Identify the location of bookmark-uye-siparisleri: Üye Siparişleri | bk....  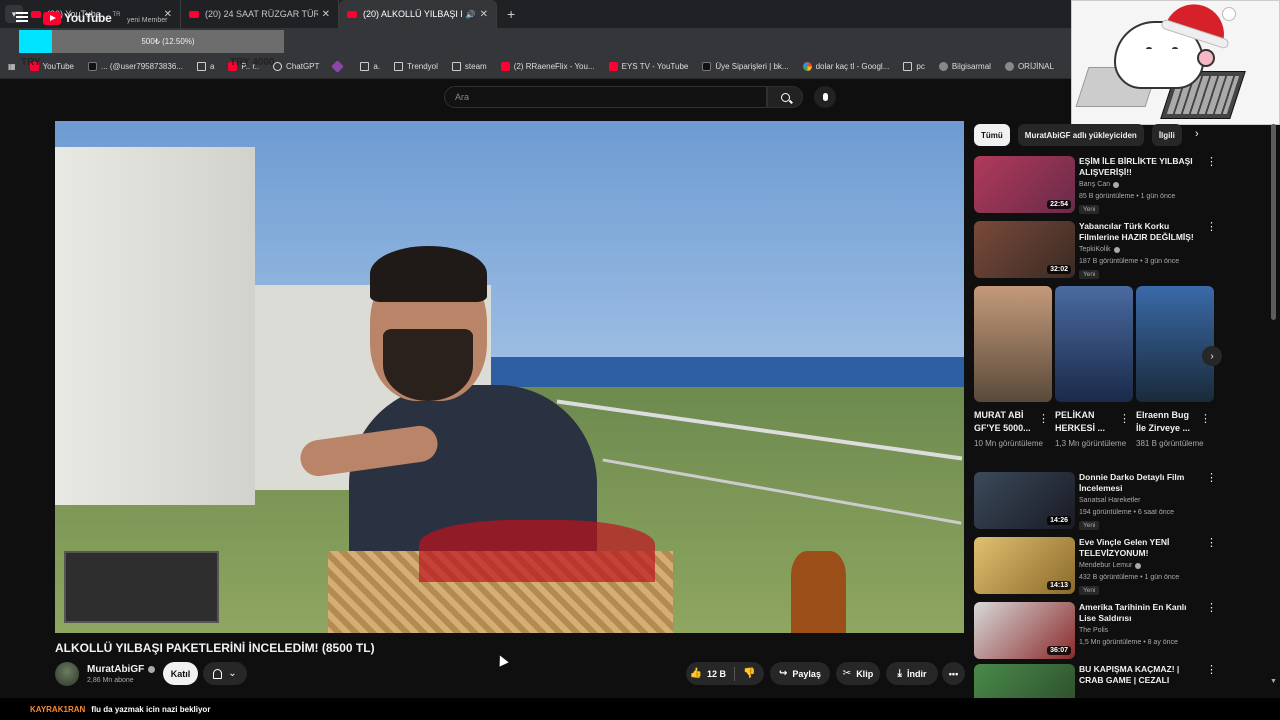
(745, 66).